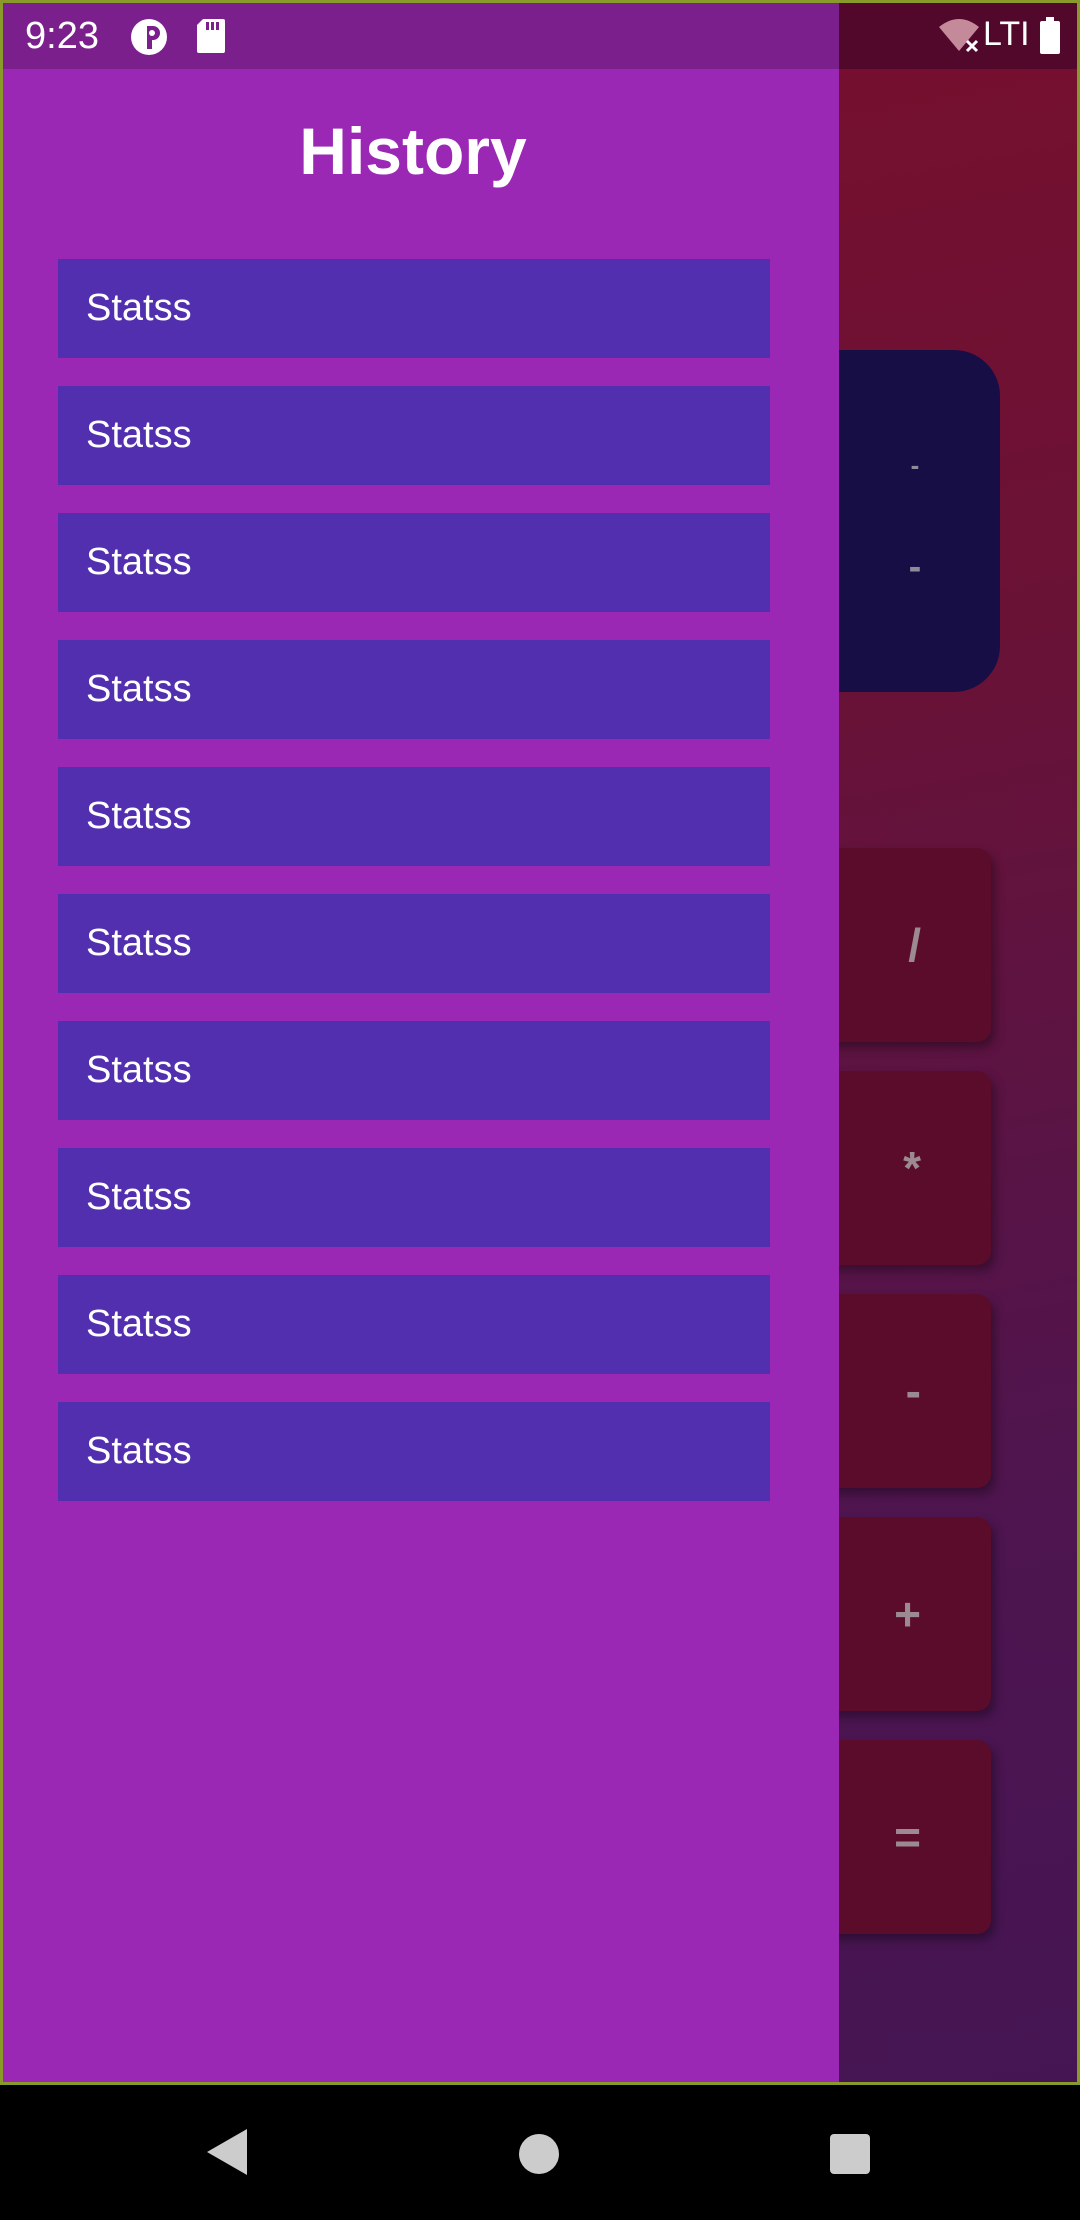 The width and height of the screenshot is (1080, 2220). Describe the element at coordinates (149, 39) in the screenshot. I see `app-notification-icon` at that location.